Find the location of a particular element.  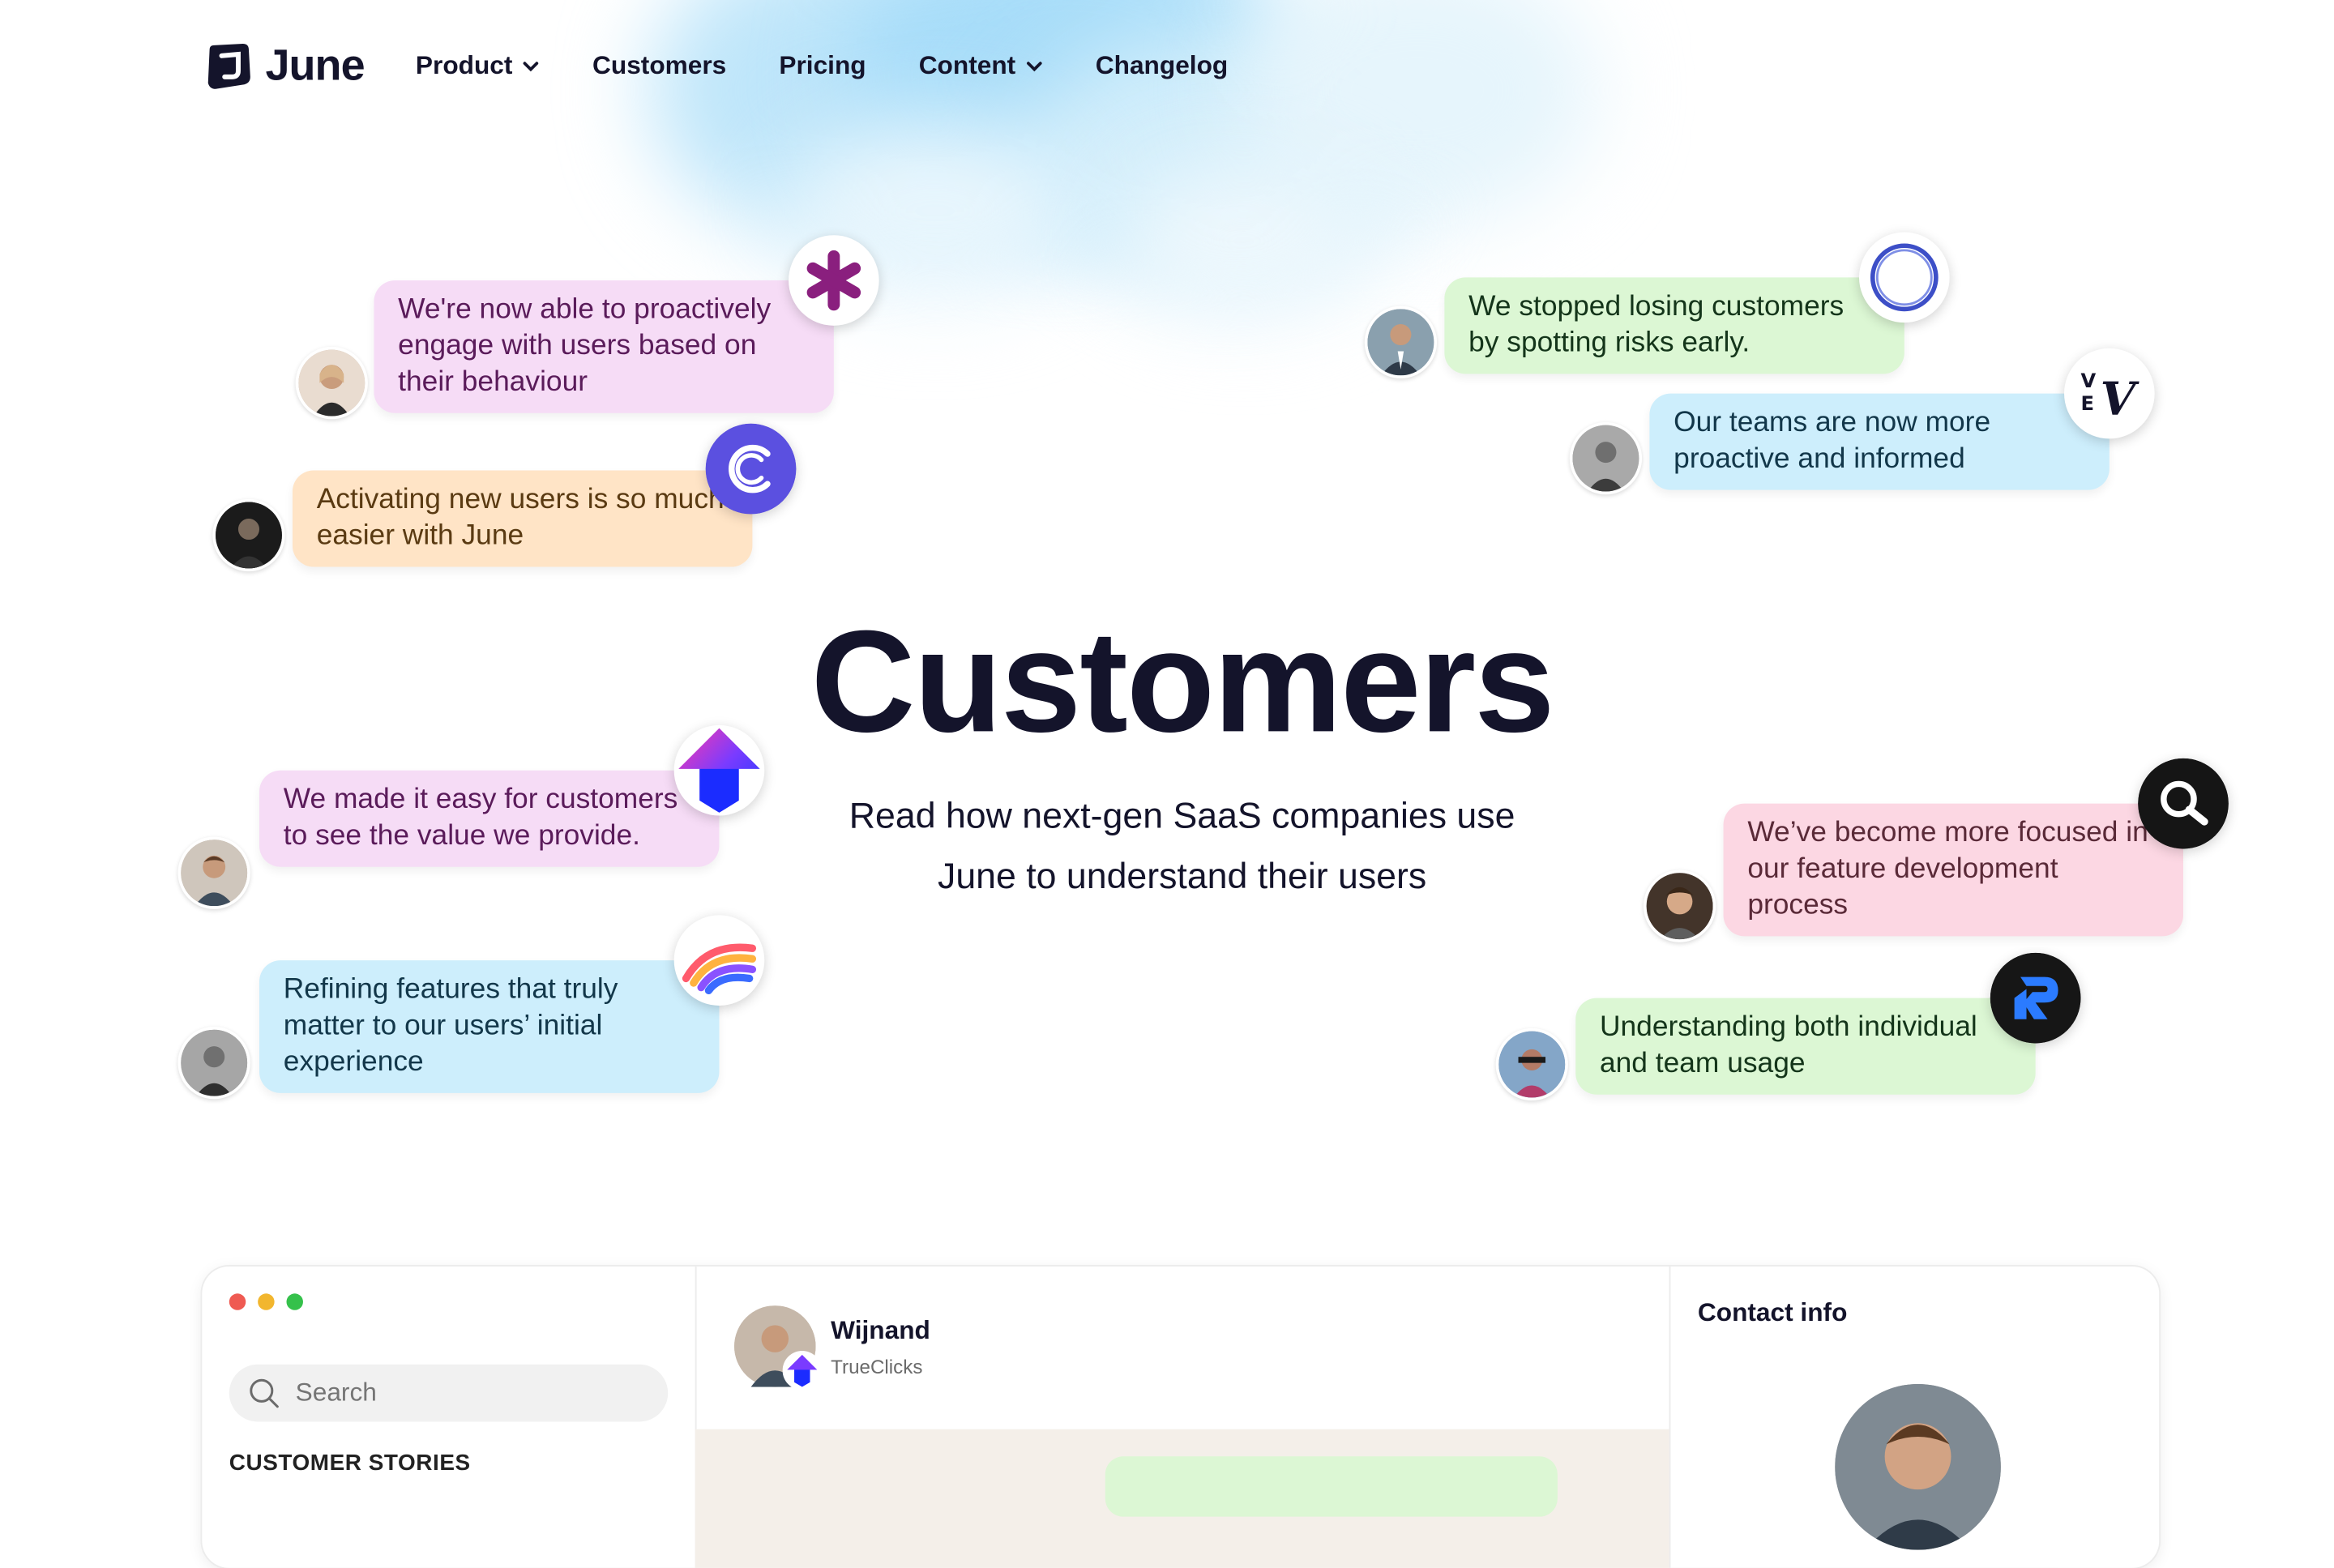

chat-panel: Wijnand TrueClicks is located at coordinates (1183, 1417).